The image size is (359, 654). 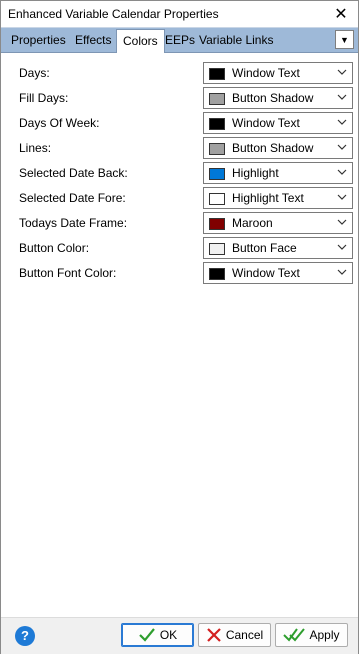 I want to click on color-select-value: Button Face, so click(x=264, y=248).